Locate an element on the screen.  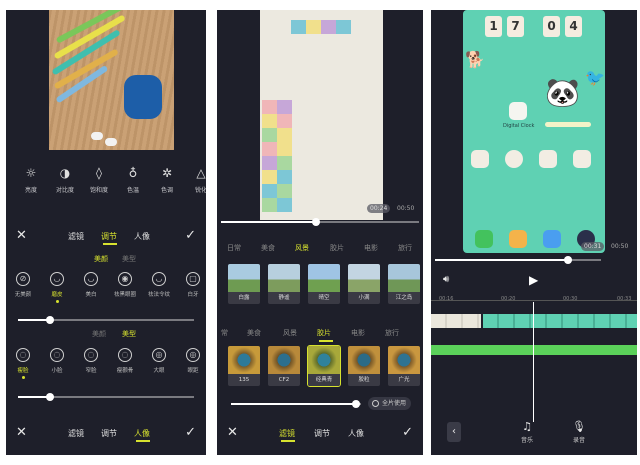
section-tab-shape: 美型 is located at coordinates (129, 259).